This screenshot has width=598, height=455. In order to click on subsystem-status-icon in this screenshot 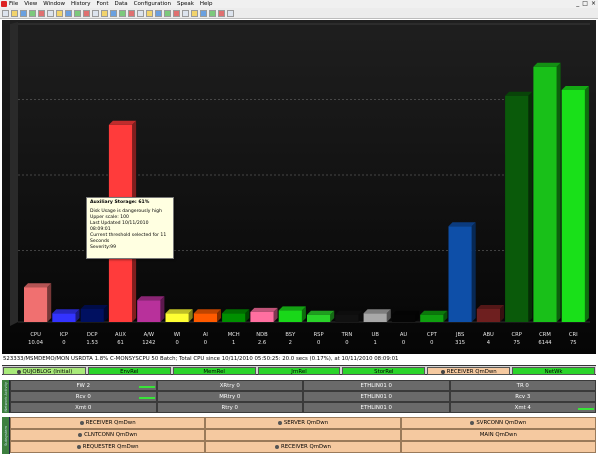, I will do `click(472, 422)`.